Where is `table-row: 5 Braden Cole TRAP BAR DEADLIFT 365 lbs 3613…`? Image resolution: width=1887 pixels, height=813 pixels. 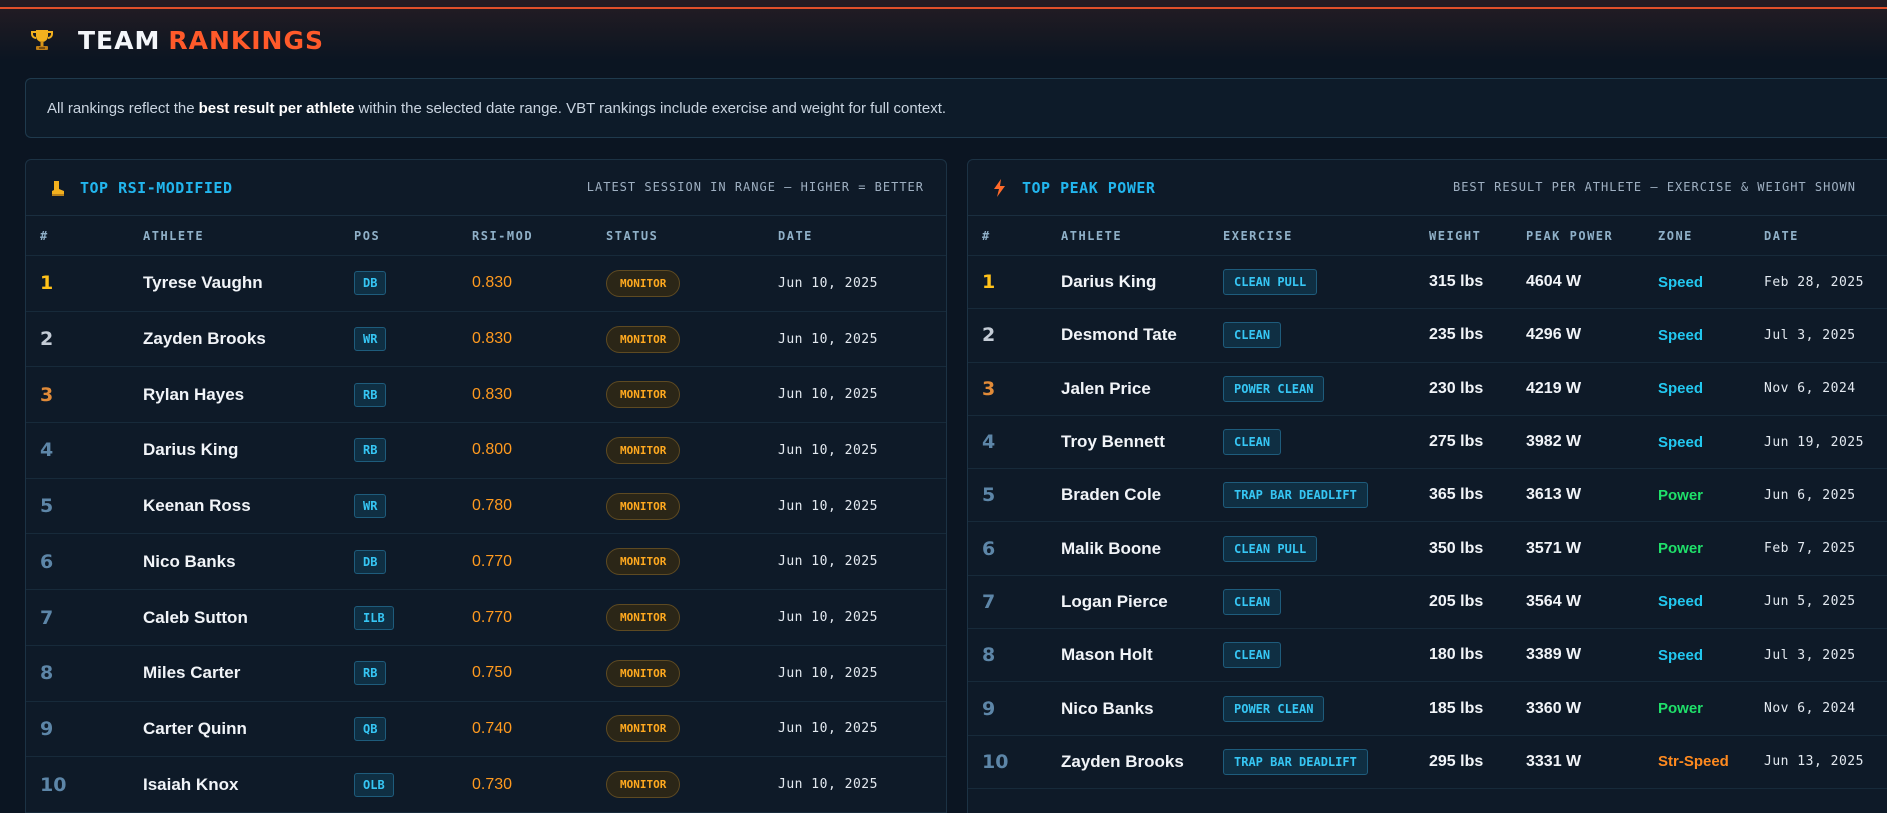
table-row: 5 Braden Cole TRAP BAR DEADLIFT 365 lbs 3613… is located at coordinates (1427, 496).